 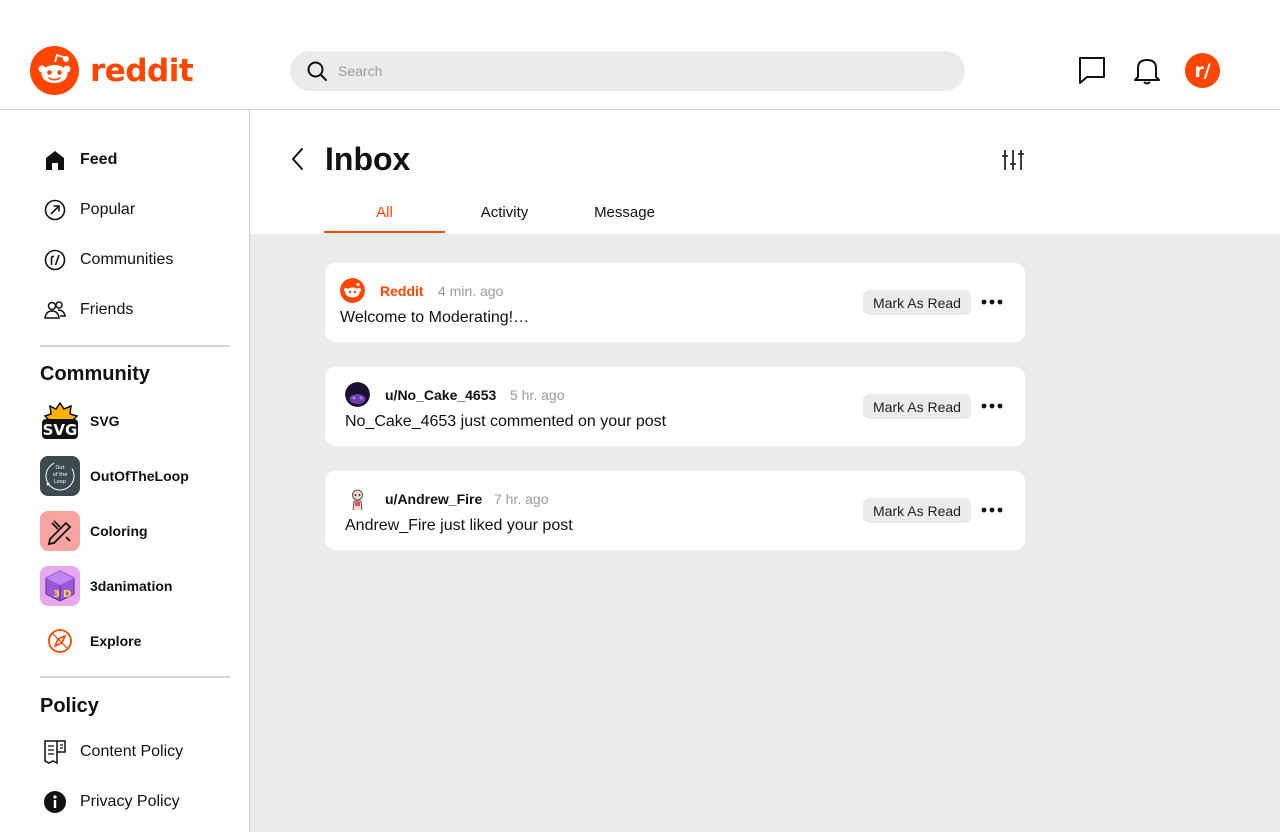 What do you see at coordinates (99, 159) in the screenshot?
I see `sidebar-item-label: Feed` at bounding box center [99, 159].